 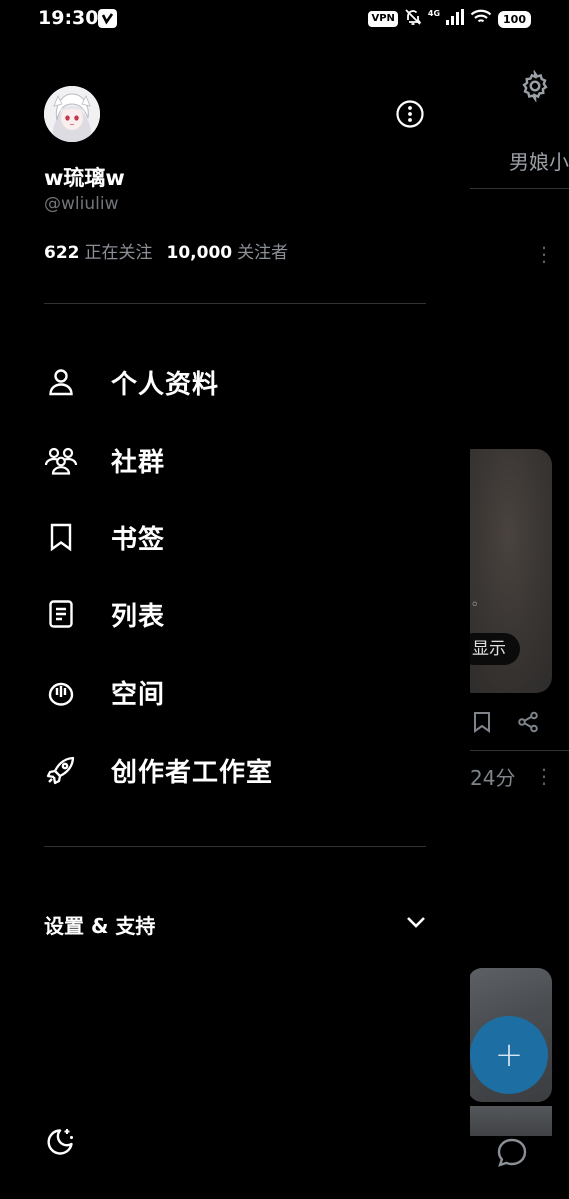 What do you see at coordinates (519, 750) in the screenshot?
I see `post-divider` at bounding box center [519, 750].